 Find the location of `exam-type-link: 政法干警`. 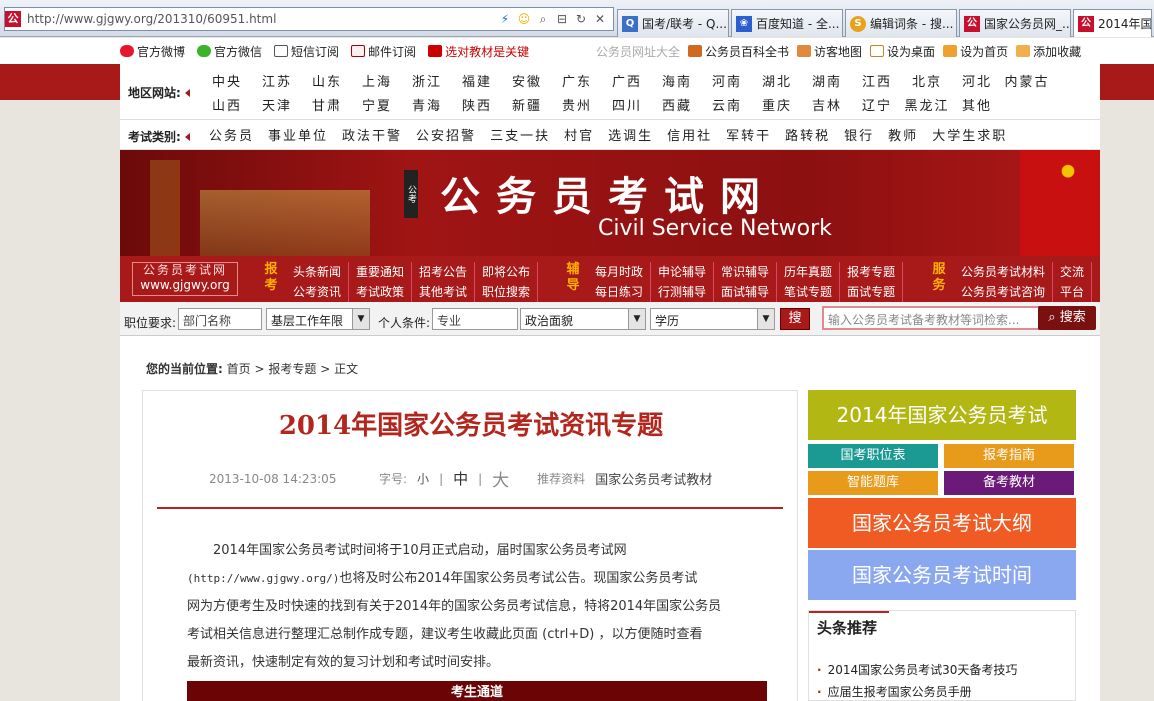

exam-type-link: 政法干警 is located at coordinates (372, 134).